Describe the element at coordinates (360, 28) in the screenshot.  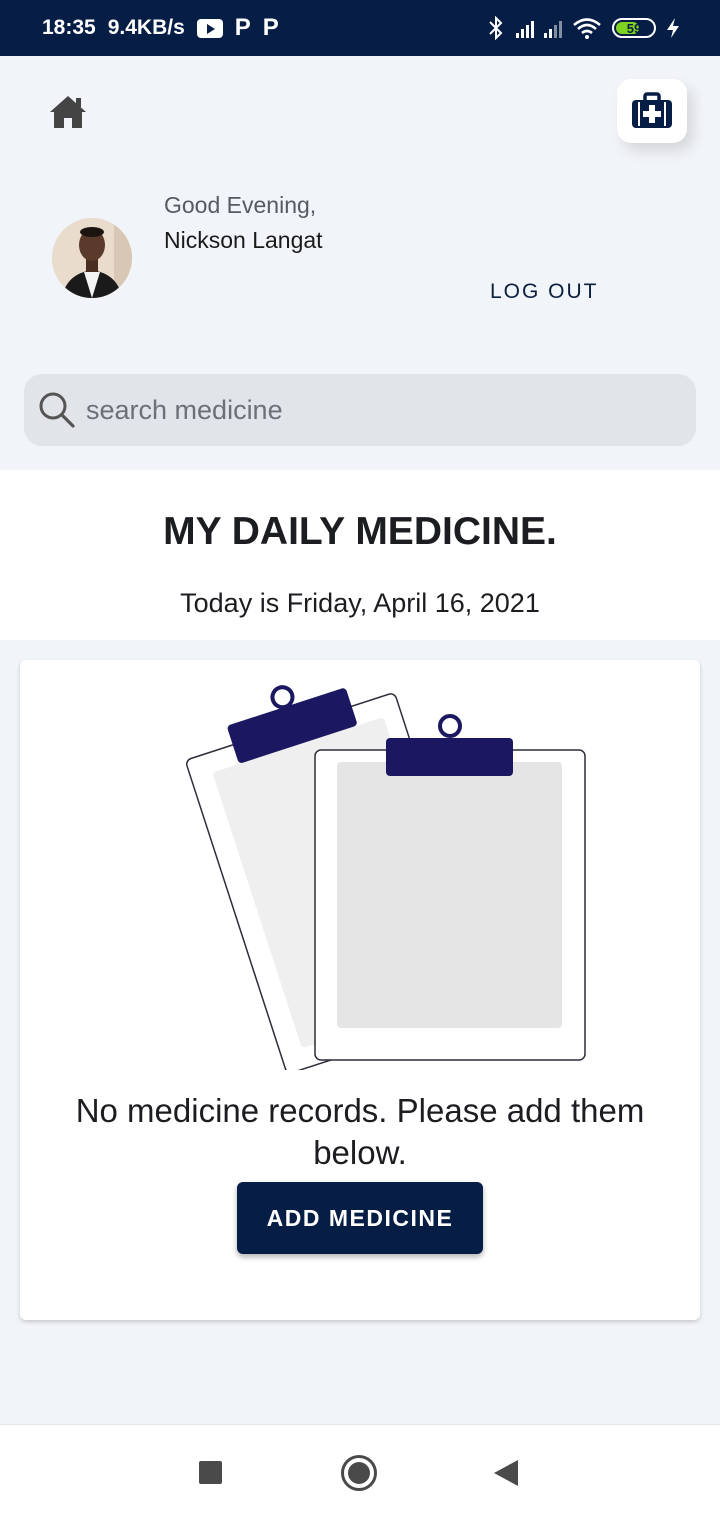
I see `status-bar: 18:35 9.4KB/s P P 59` at that location.